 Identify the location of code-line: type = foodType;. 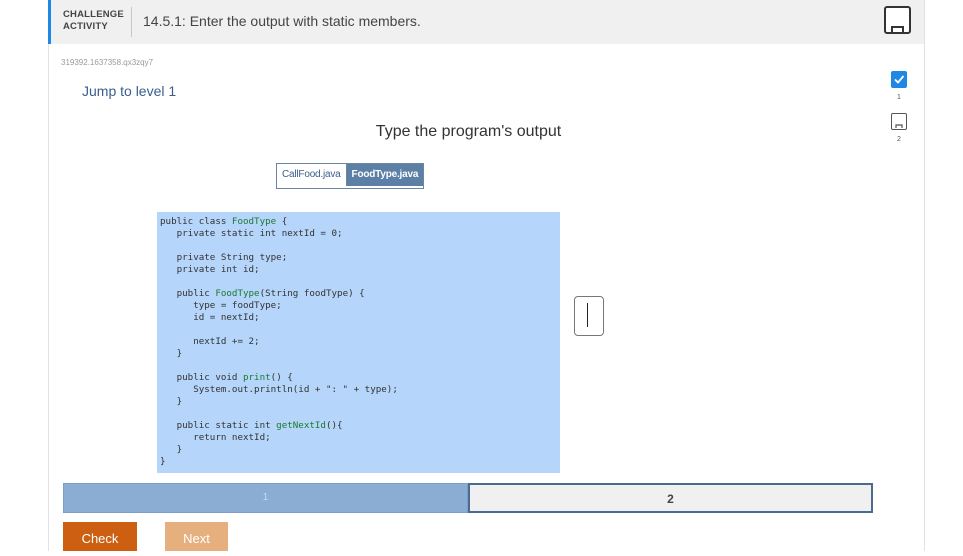
(221, 305).